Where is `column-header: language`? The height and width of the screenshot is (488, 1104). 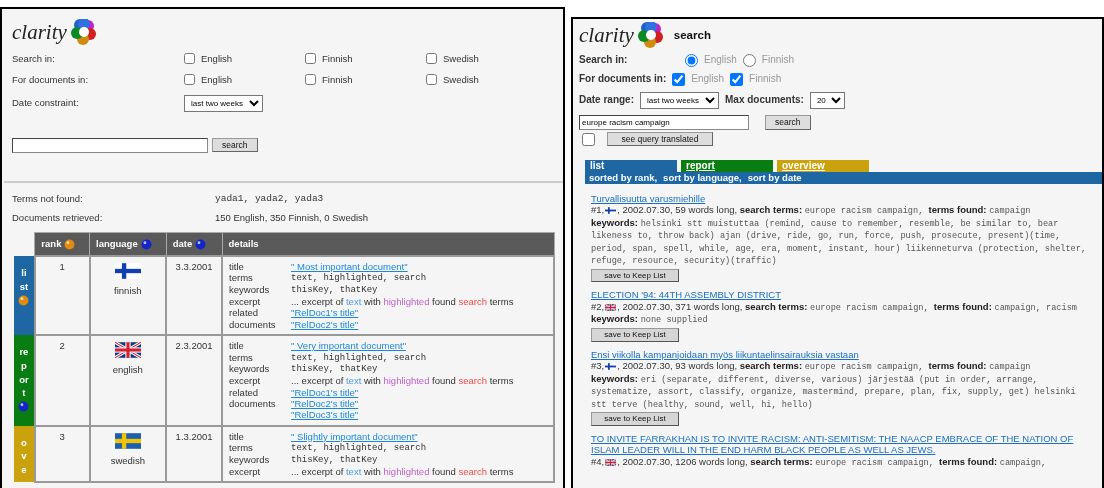 column-header: language is located at coordinates (128, 244).